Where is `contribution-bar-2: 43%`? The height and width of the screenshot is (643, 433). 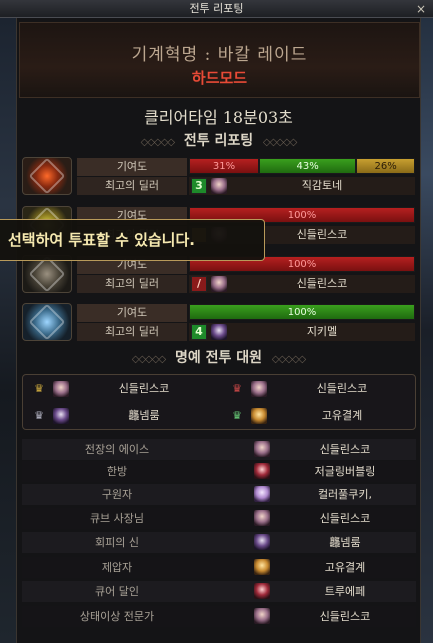 contribution-bar-2: 43% is located at coordinates (308, 166).